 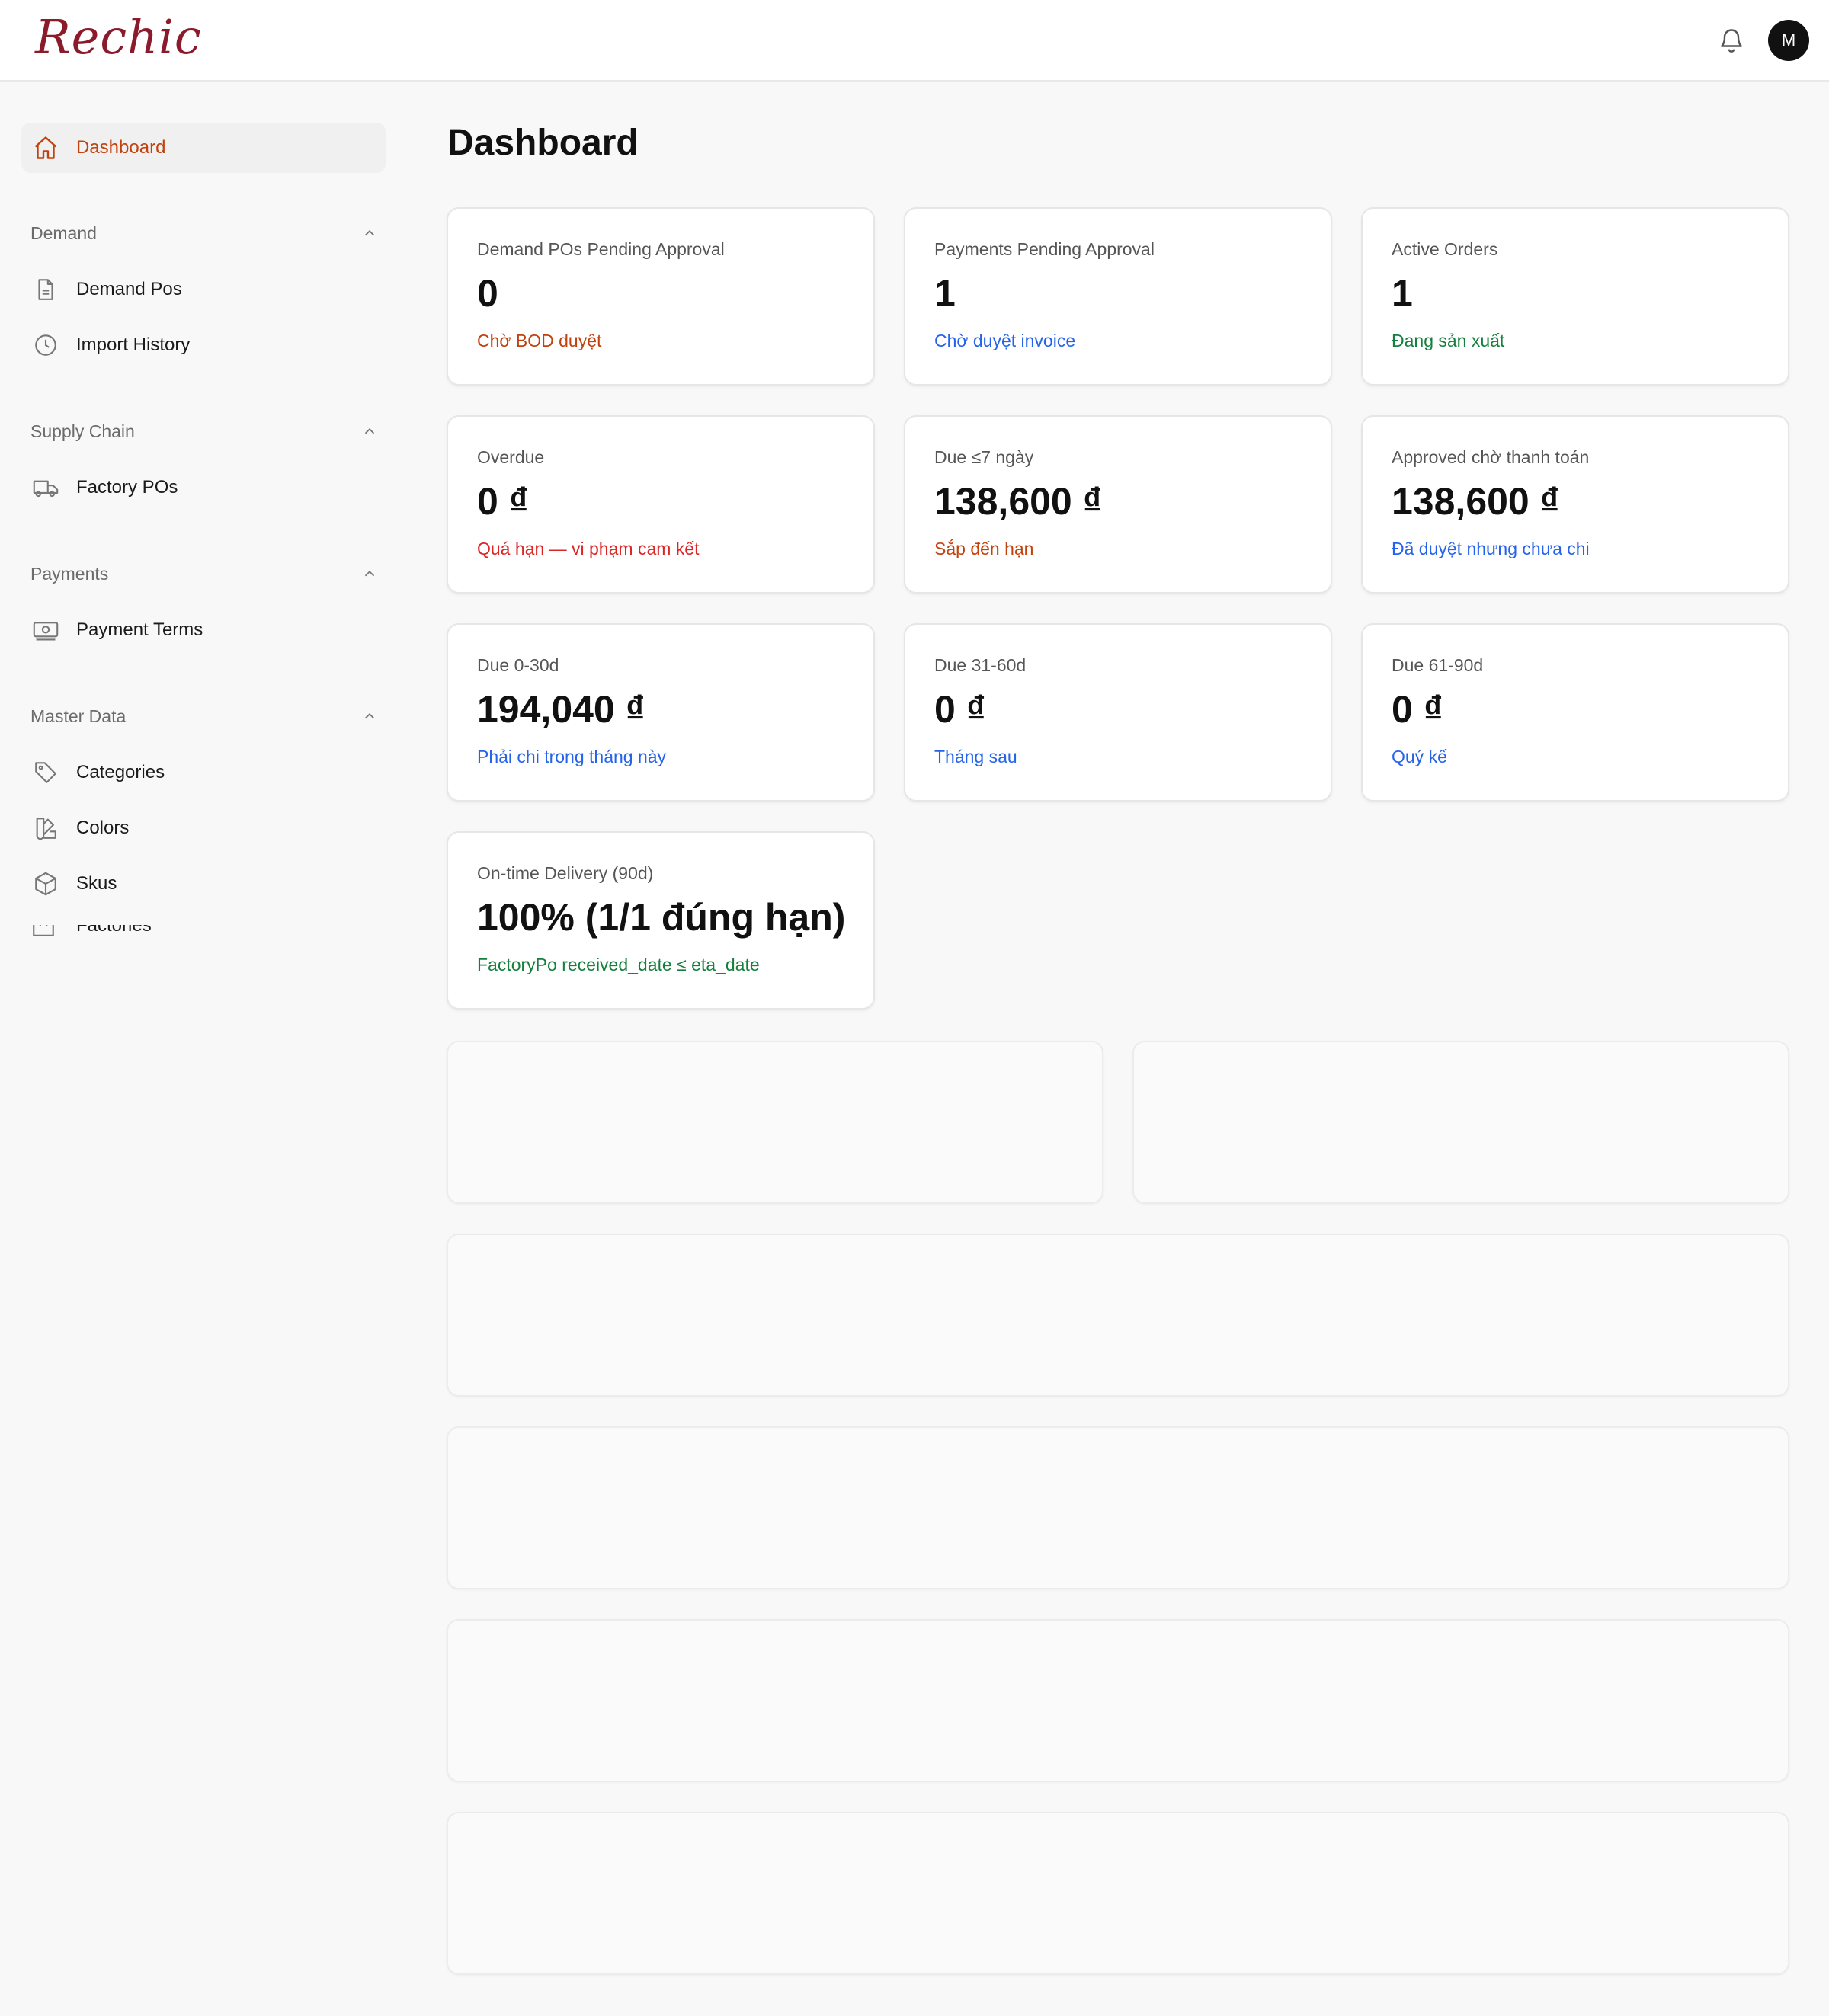 I want to click on card-subtitle: Phải chi trong tháng này, so click(x=572, y=756).